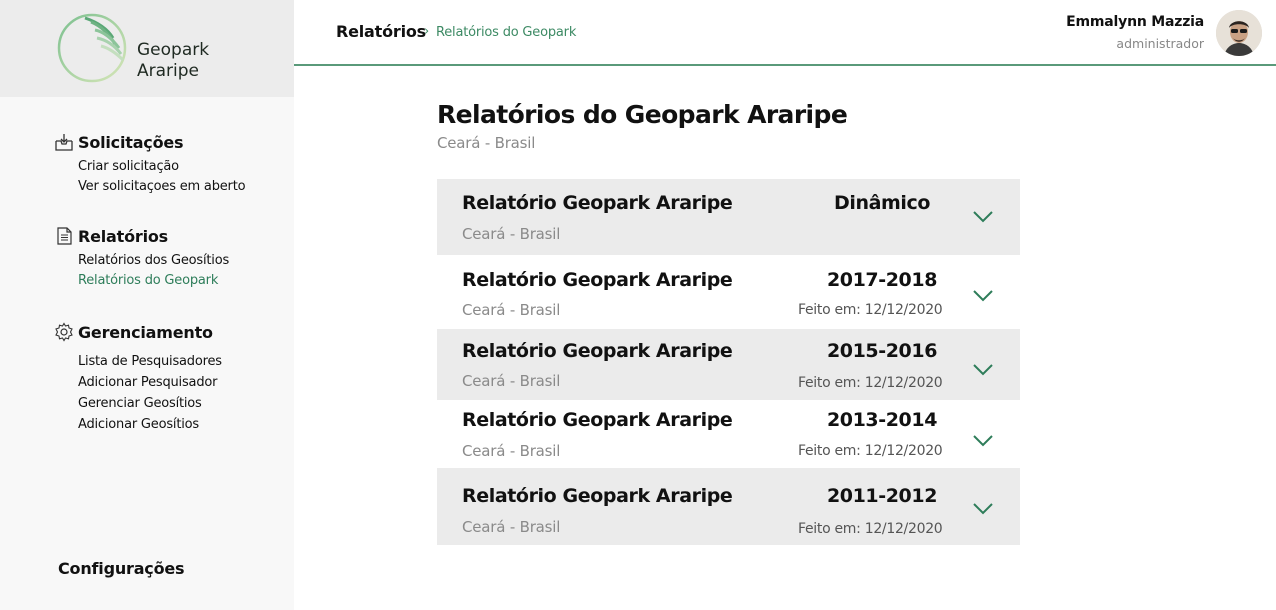 Image resolution: width=1276 pixels, height=610 pixels. What do you see at coordinates (882, 203) in the screenshot?
I see `report-period: Dinâmico` at bounding box center [882, 203].